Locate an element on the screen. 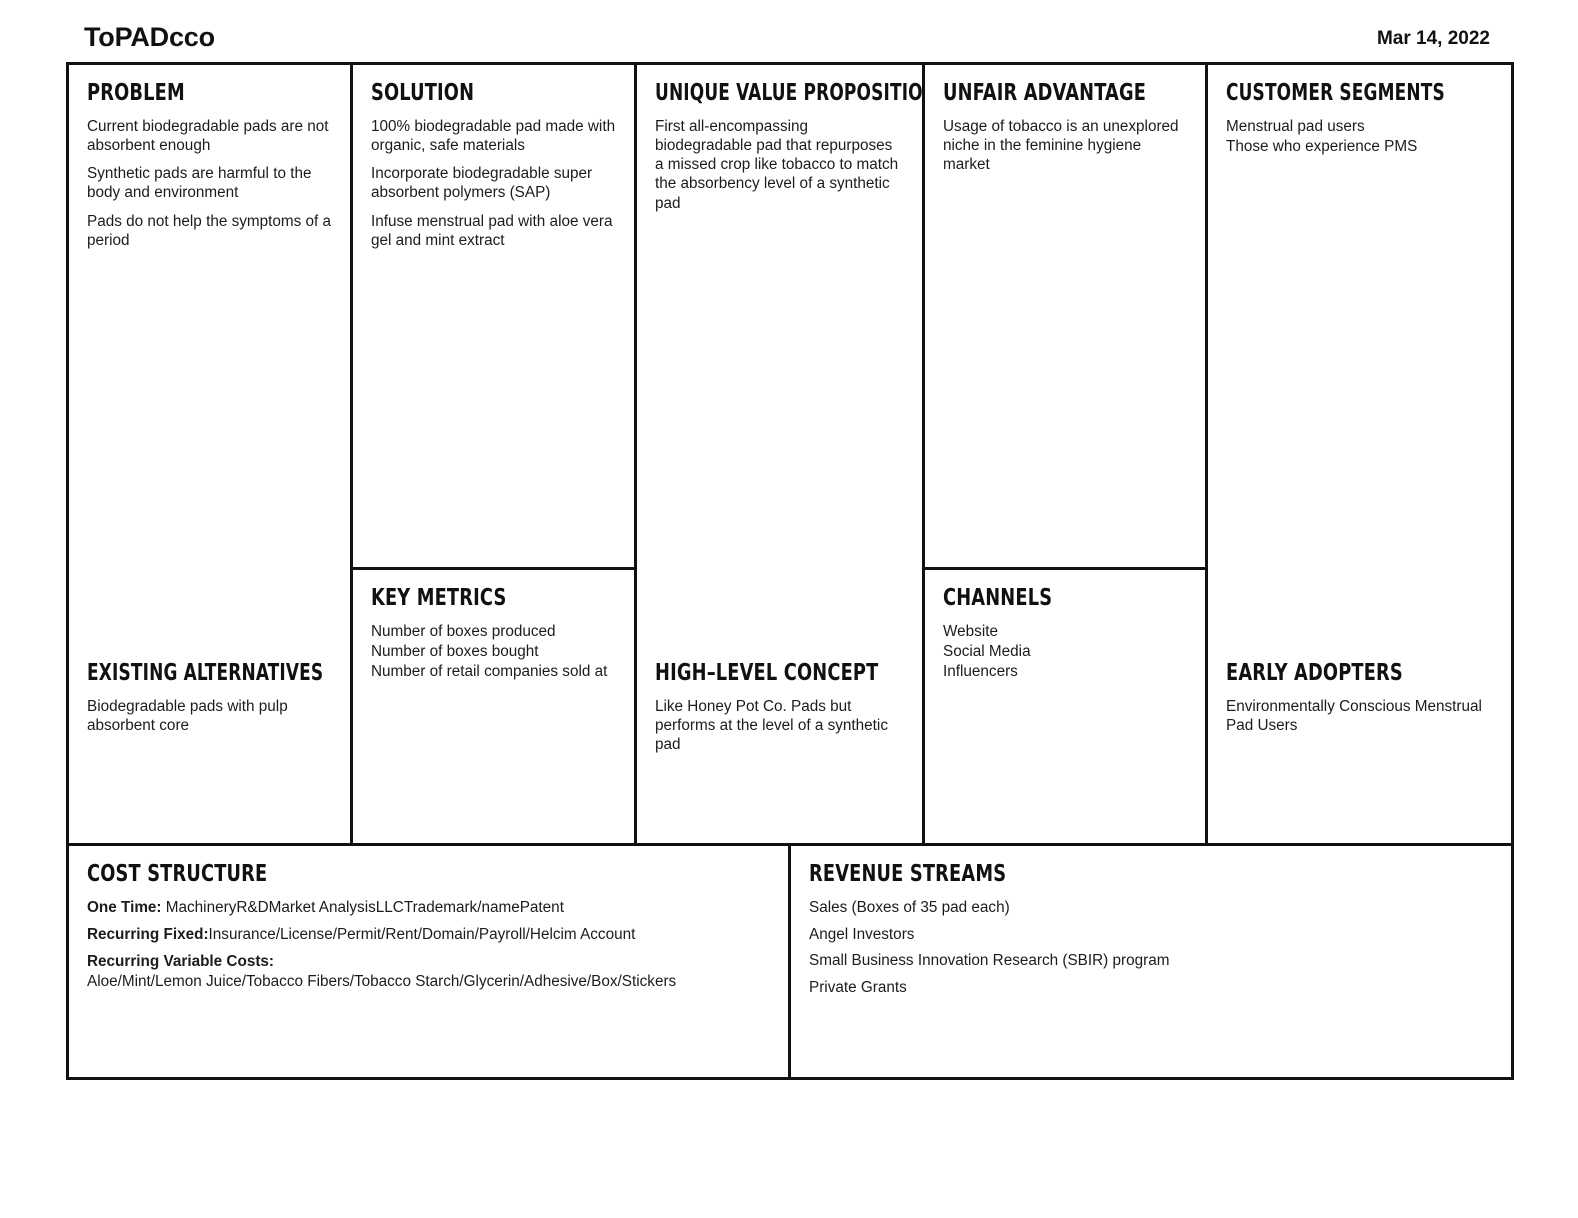 Image resolution: width=1578 pixels, height=1218 pixels. list-item: Website is located at coordinates (970, 632).